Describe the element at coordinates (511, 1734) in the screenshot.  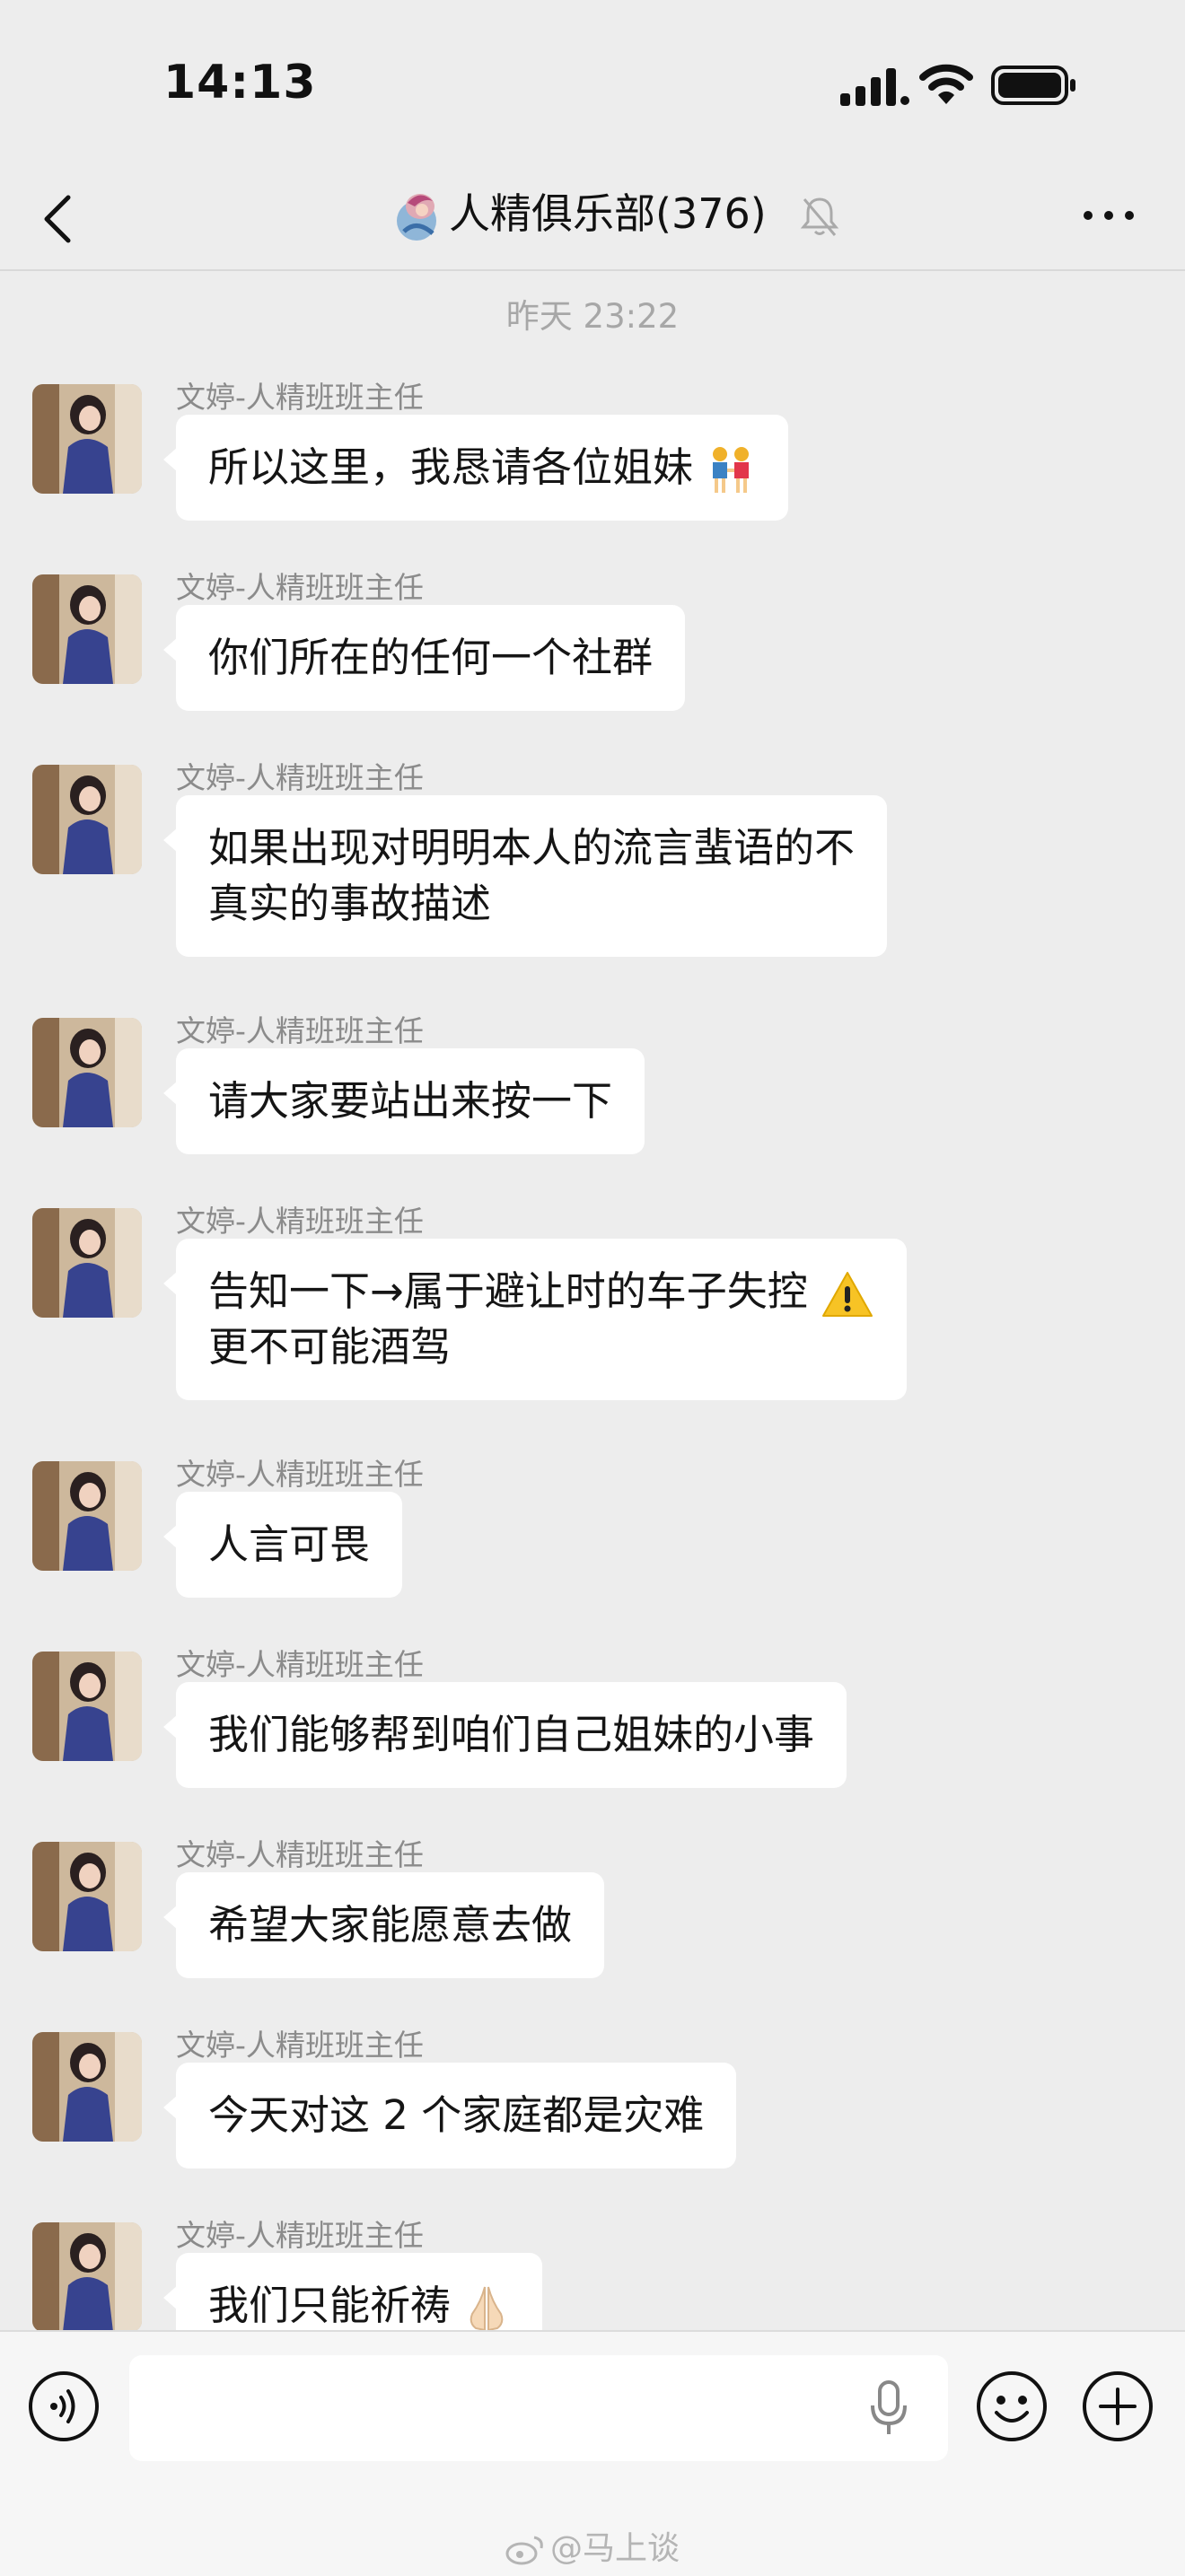
I see `message-text: 我们能够帮到咱们自己姐妹的小事` at that location.